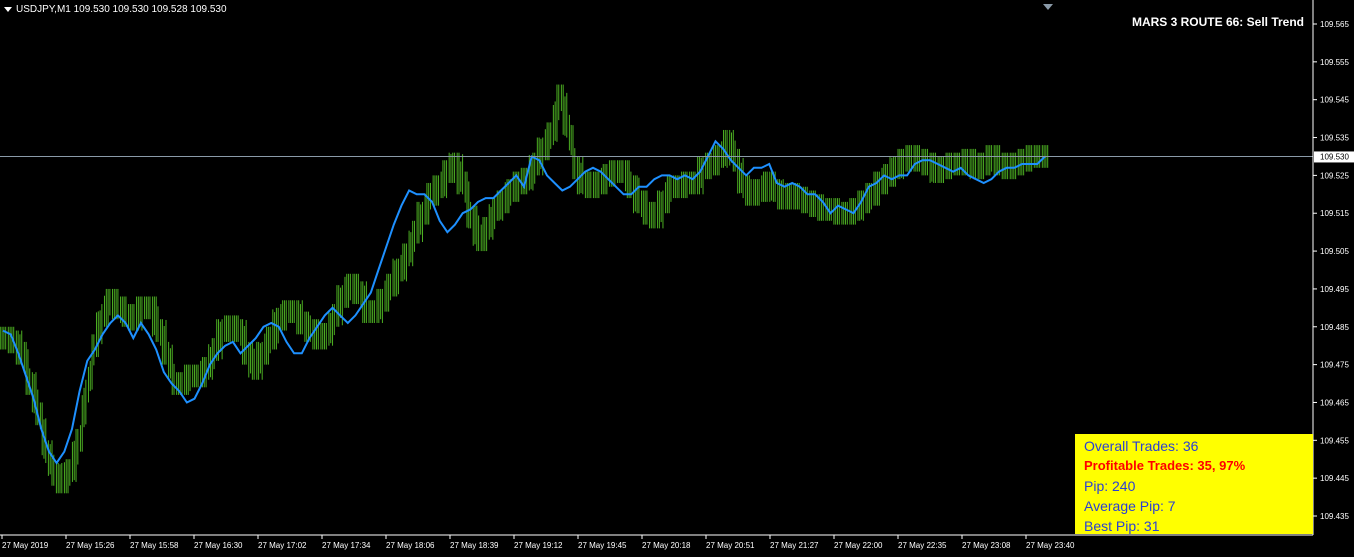 The image size is (1354, 557). Describe the element at coordinates (538, 545) in the screenshot. I see `x-tick-label: 27 May 19:12` at that location.